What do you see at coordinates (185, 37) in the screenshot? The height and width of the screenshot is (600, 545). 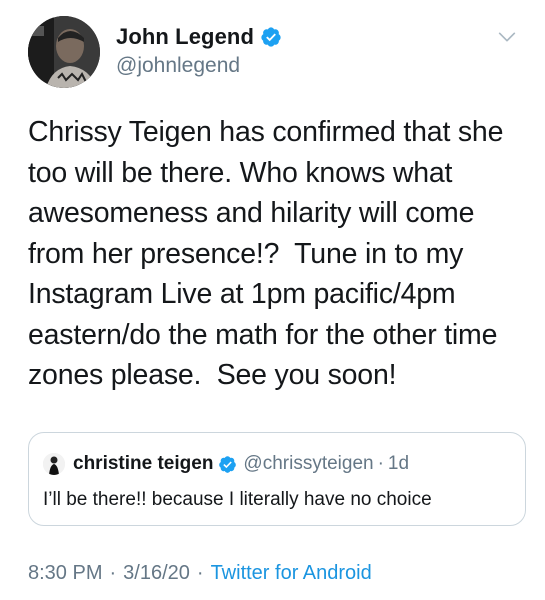 I see `author-display-name: John Legend` at bounding box center [185, 37].